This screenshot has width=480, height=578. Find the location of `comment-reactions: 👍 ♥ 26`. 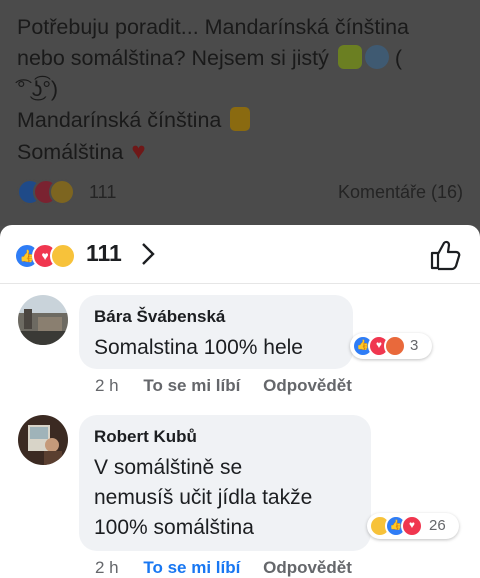

comment-reactions: 👍 ♥ 26 is located at coordinates (413, 526).